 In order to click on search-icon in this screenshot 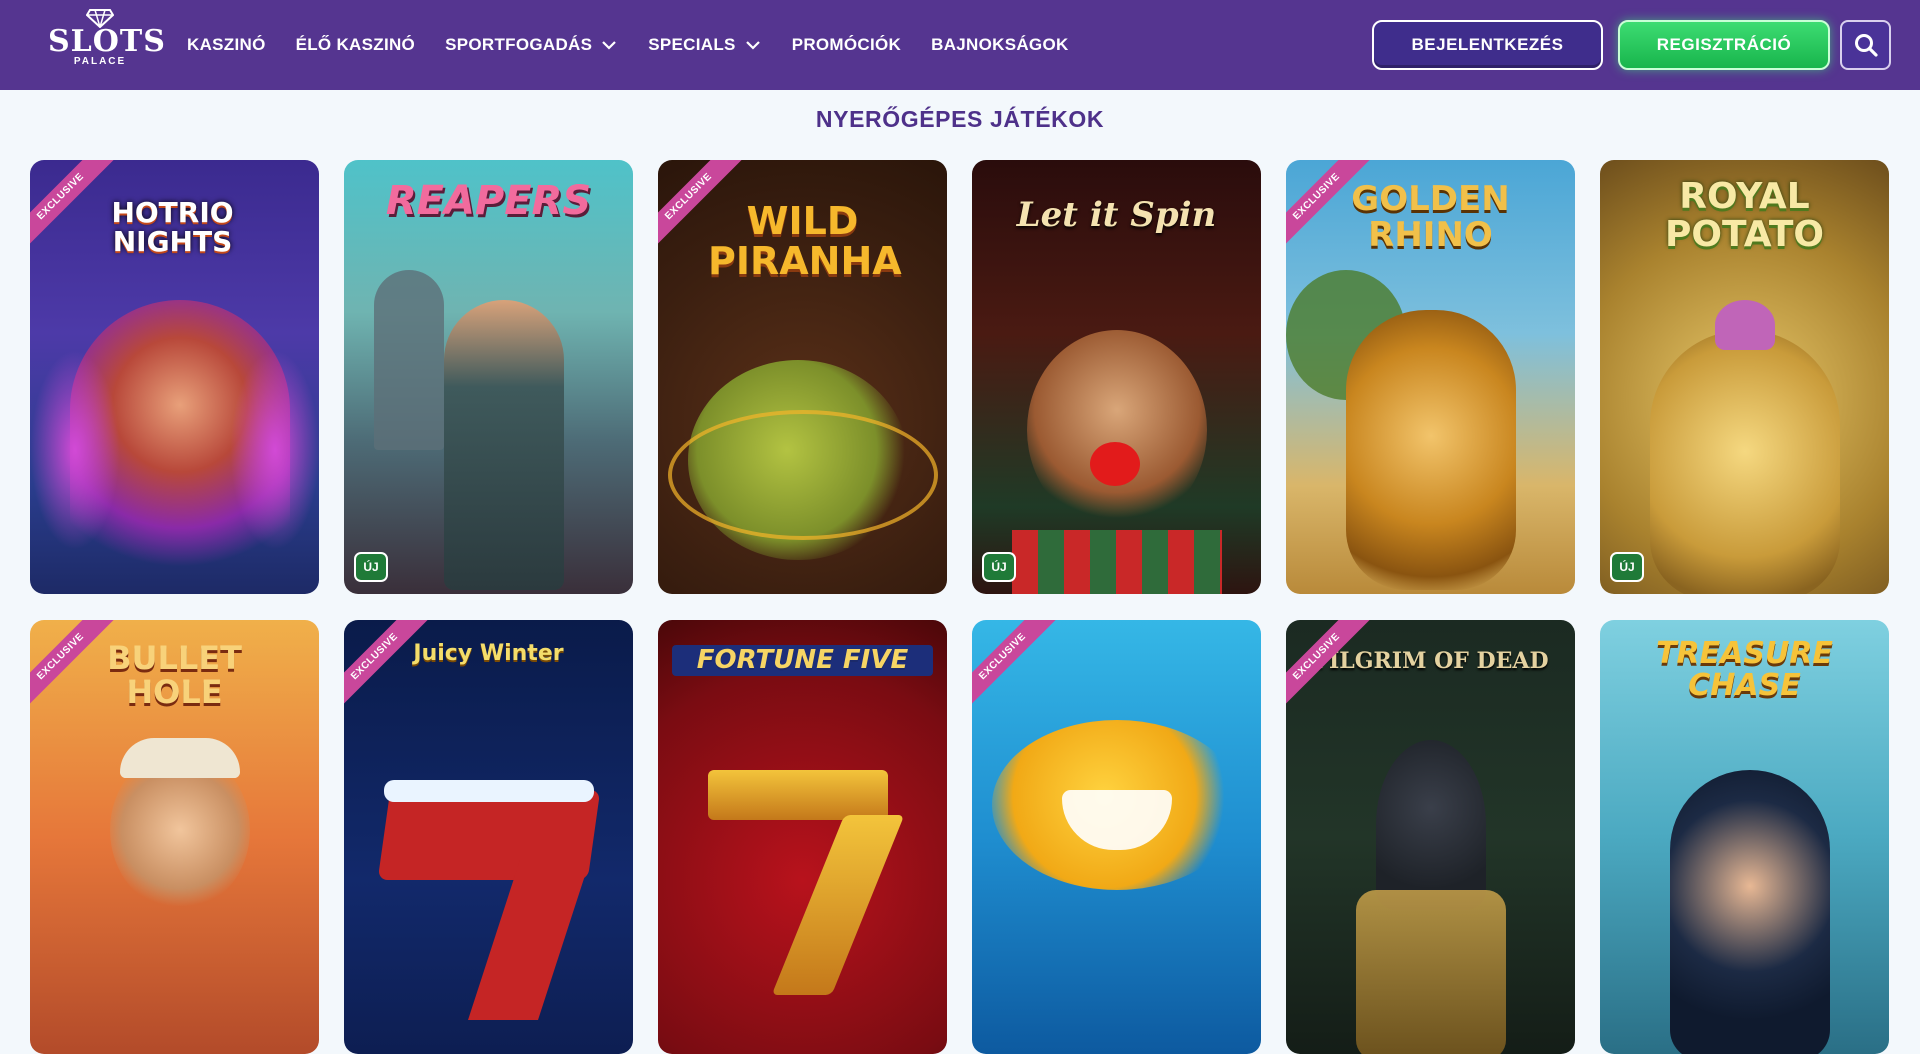, I will do `click(1866, 45)`.